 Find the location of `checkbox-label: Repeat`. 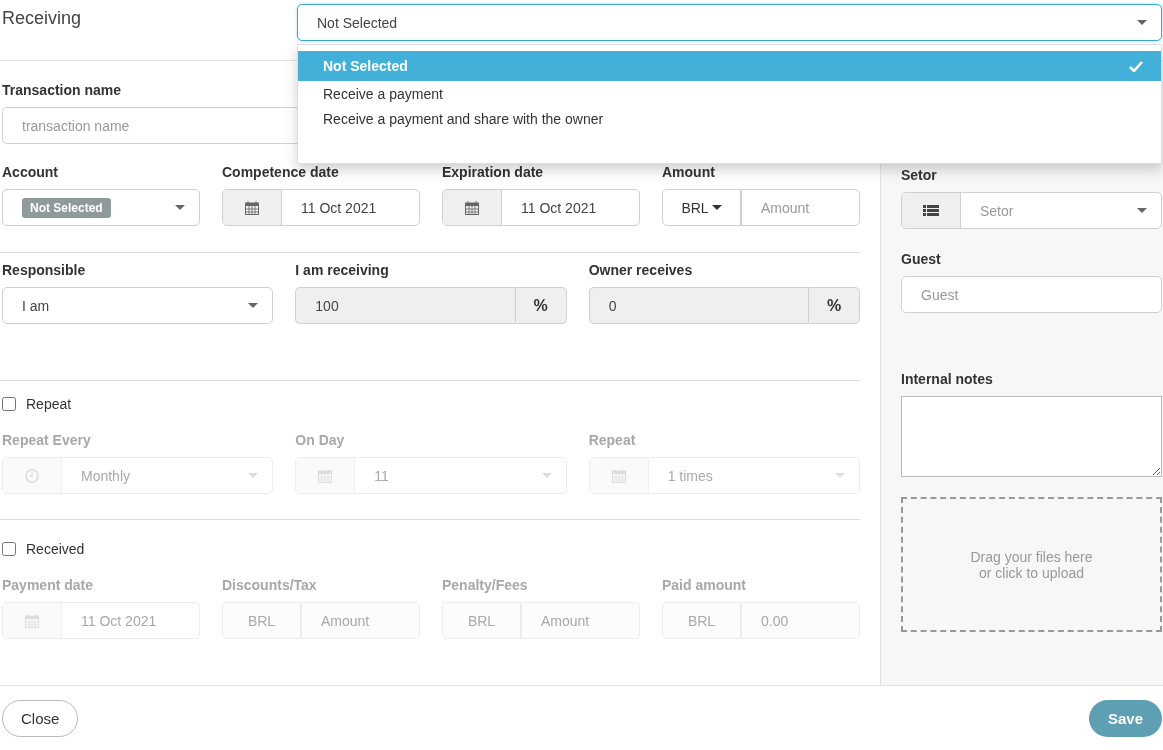

checkbox-label: Repeat is located at coordinates (49, 404).